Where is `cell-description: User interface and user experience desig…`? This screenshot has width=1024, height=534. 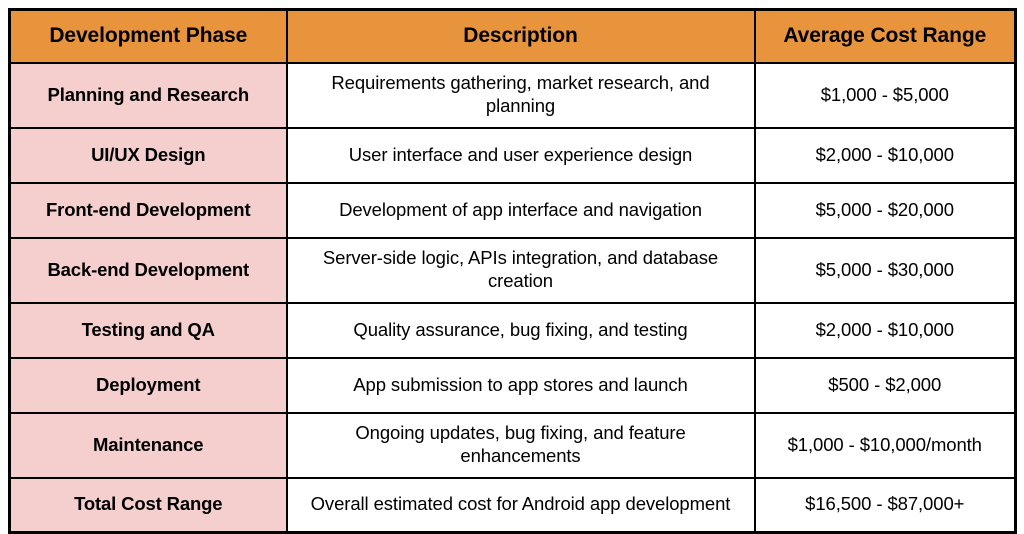
cell-description: User interface and user experience desig… is located at coordinates (520, 155).